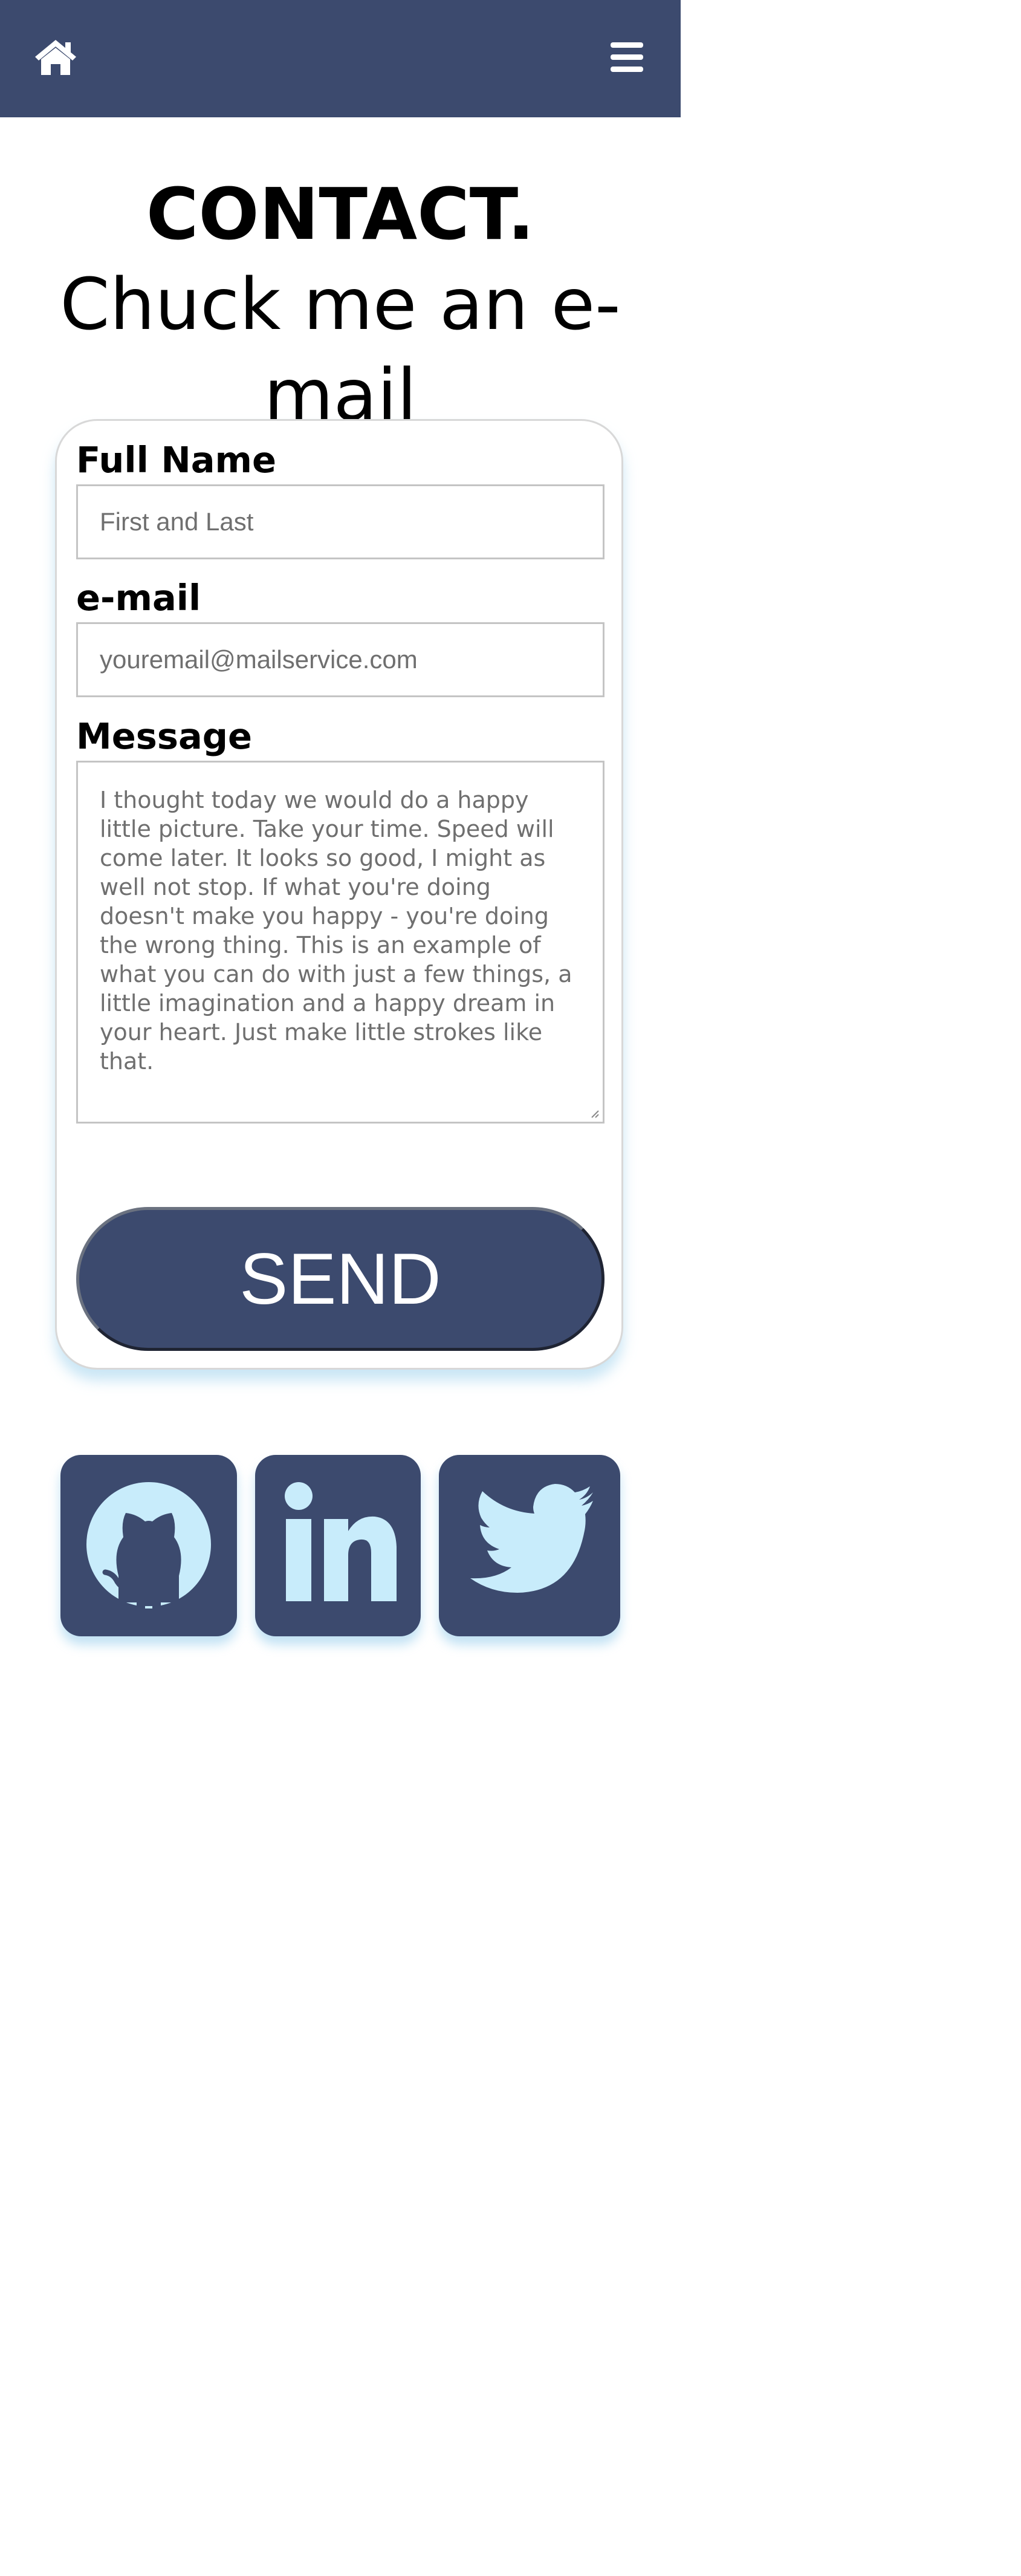  I want to click on menu-button, so click(626, 57).